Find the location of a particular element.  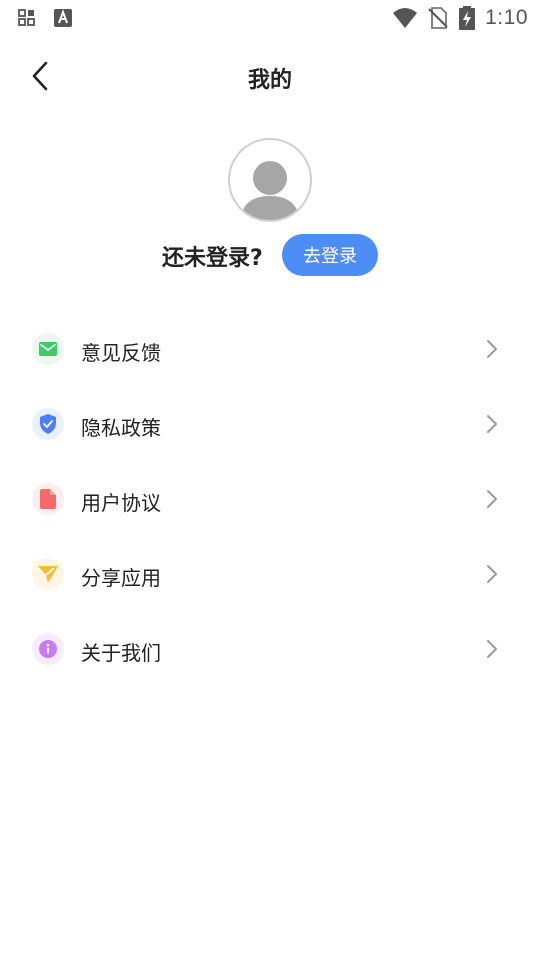

header: 我的 is located at coordinates (270, 78).